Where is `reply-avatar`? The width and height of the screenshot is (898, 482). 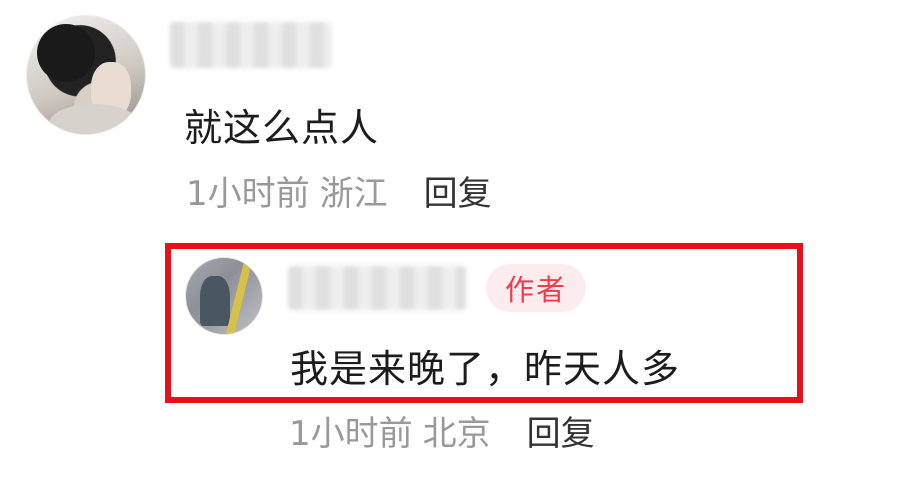
reply-avatar is located at coordinates (224, 296).